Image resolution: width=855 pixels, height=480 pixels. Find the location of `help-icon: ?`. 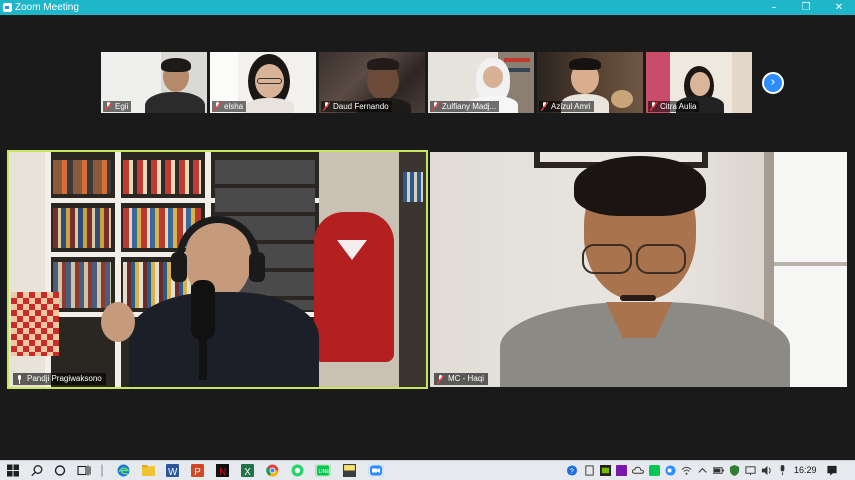

help-icon: ? is located at coordinates (572, 470).